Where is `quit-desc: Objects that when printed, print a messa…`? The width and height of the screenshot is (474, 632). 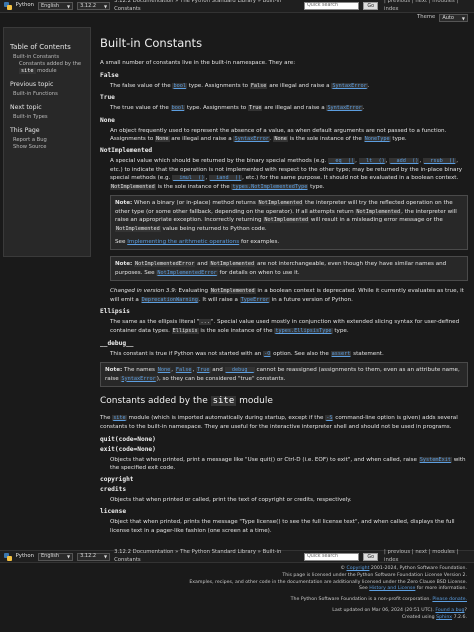 quit-desc: Objects that when printed, print a messa… is located at coordinates (288, 464).